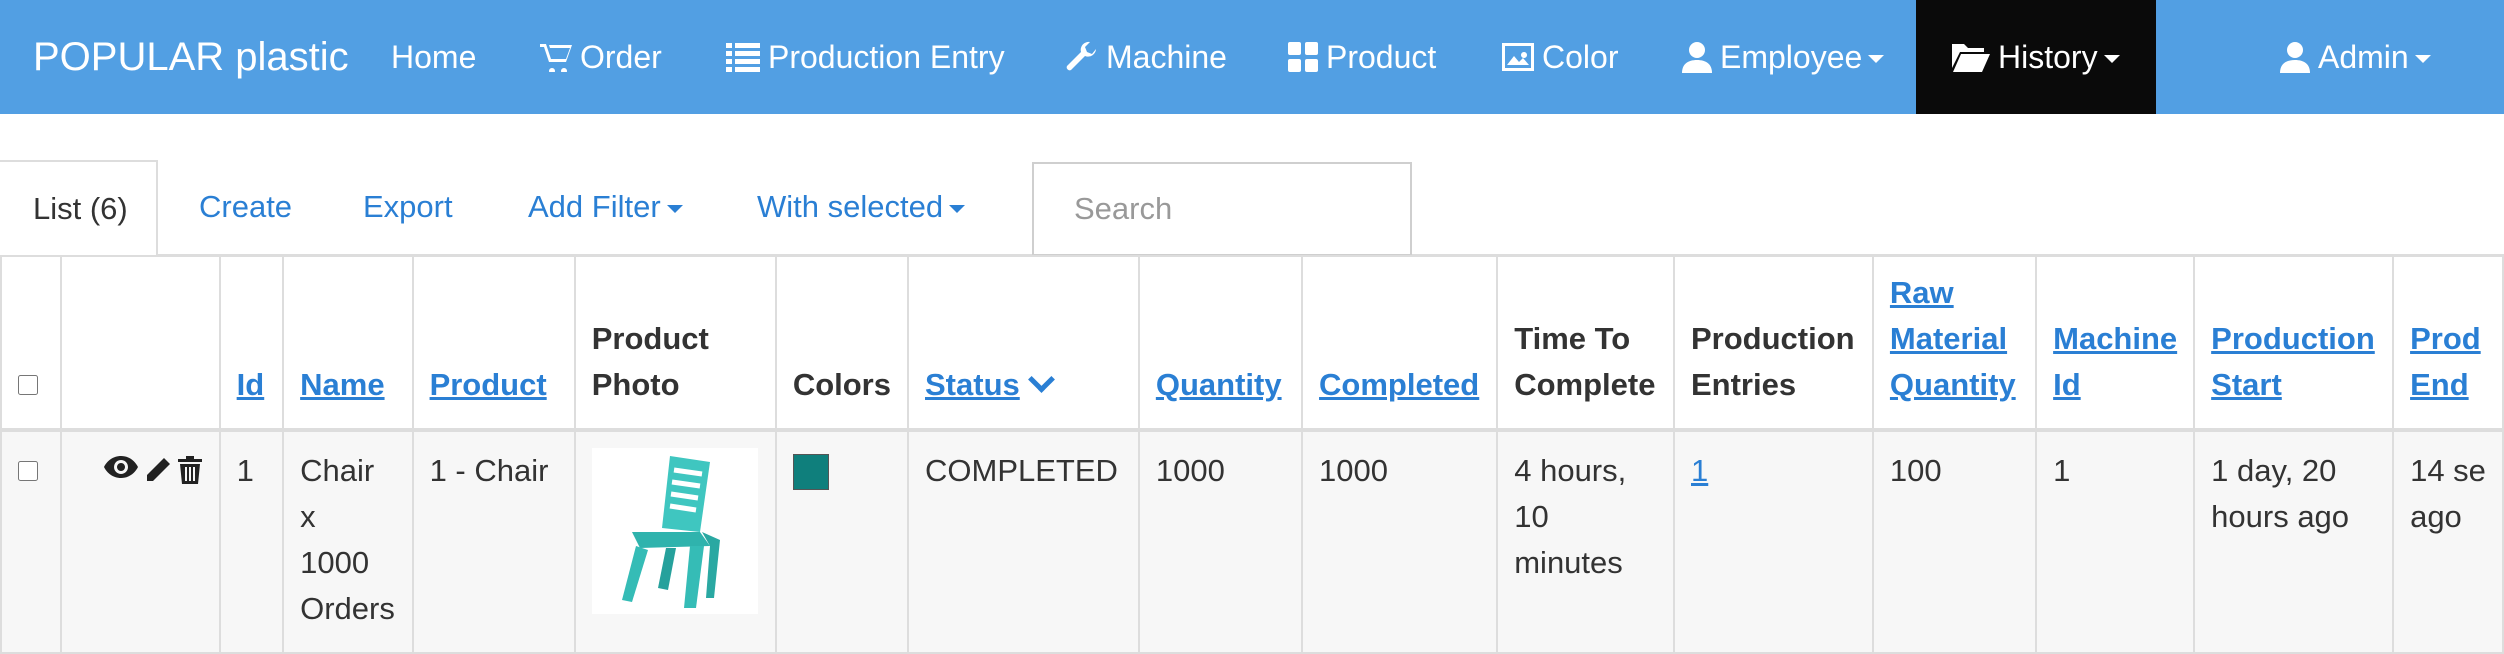  I want to click on sort-raw-material-link: Raw Material Quantity, so click(1954, 339).